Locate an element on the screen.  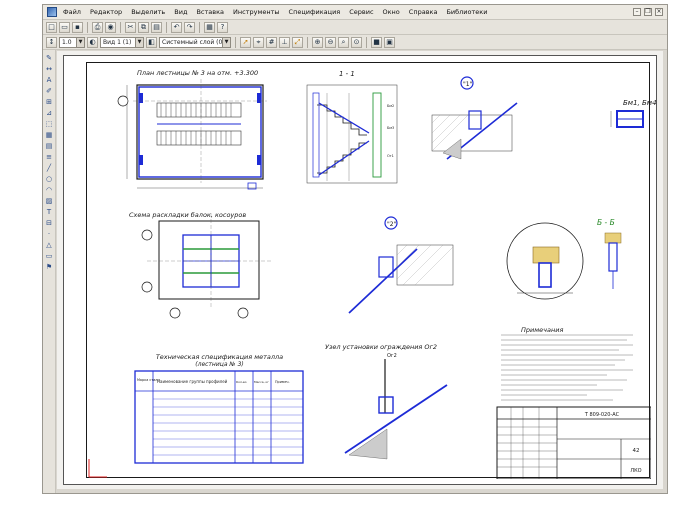
marker-icon: ⚑ is located at coordinates (49, 267).